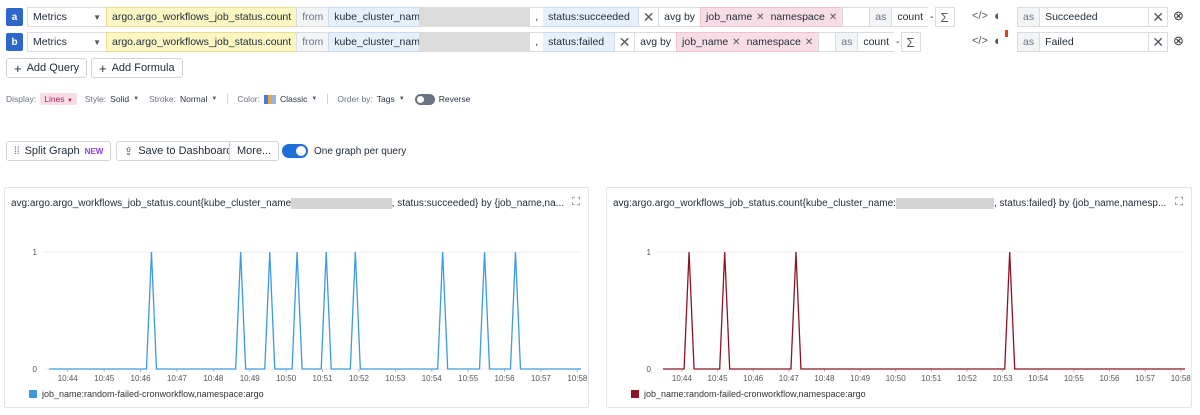  Describe the element at coordinates (193, 99) in the screenshot. I see `stroke-select: Normal` at that location.